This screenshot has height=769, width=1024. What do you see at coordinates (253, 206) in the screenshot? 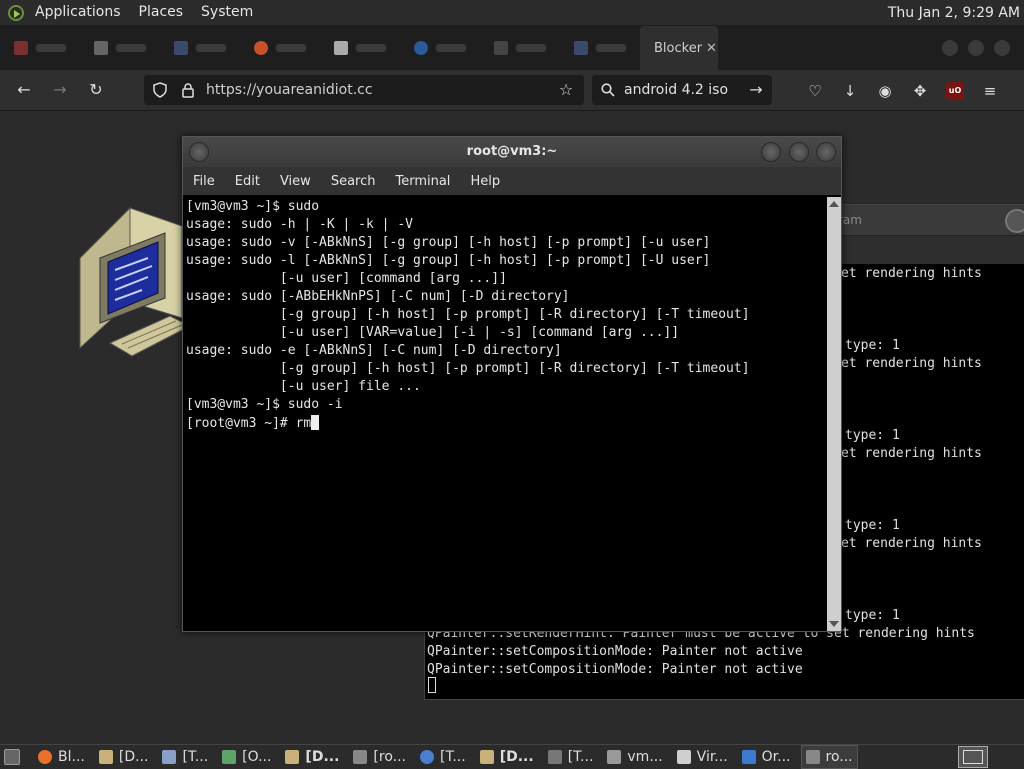
I see `terminal-line: [vm3@vm3 ~]$ sudo` at bounding box center [253, 206].